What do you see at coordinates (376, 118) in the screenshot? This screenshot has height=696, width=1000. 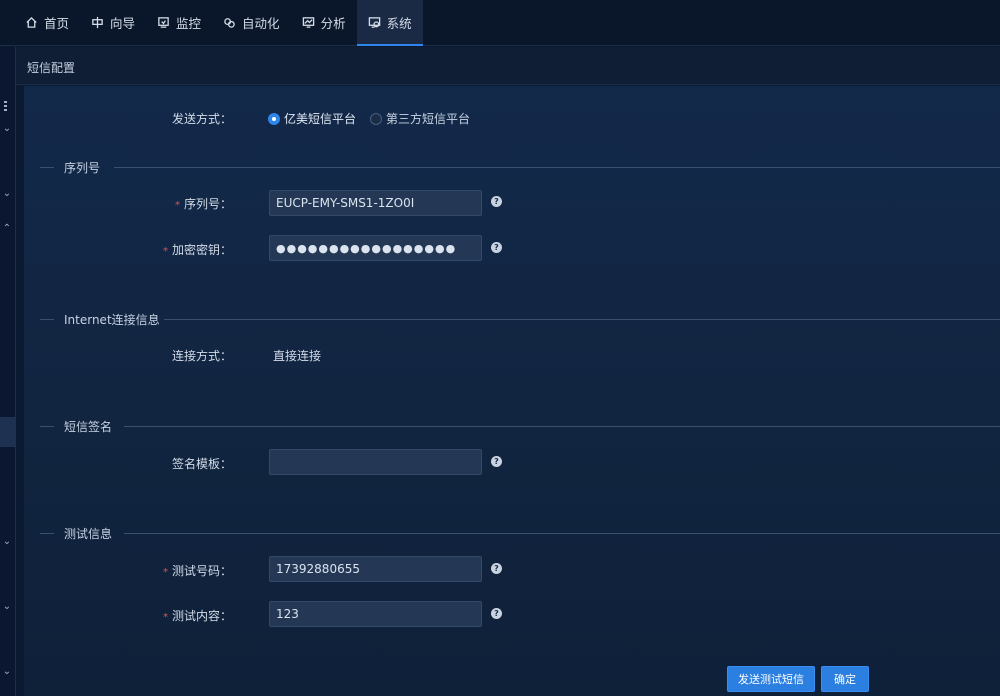 I see `radio-third-party` at bounding box center [376, 118].